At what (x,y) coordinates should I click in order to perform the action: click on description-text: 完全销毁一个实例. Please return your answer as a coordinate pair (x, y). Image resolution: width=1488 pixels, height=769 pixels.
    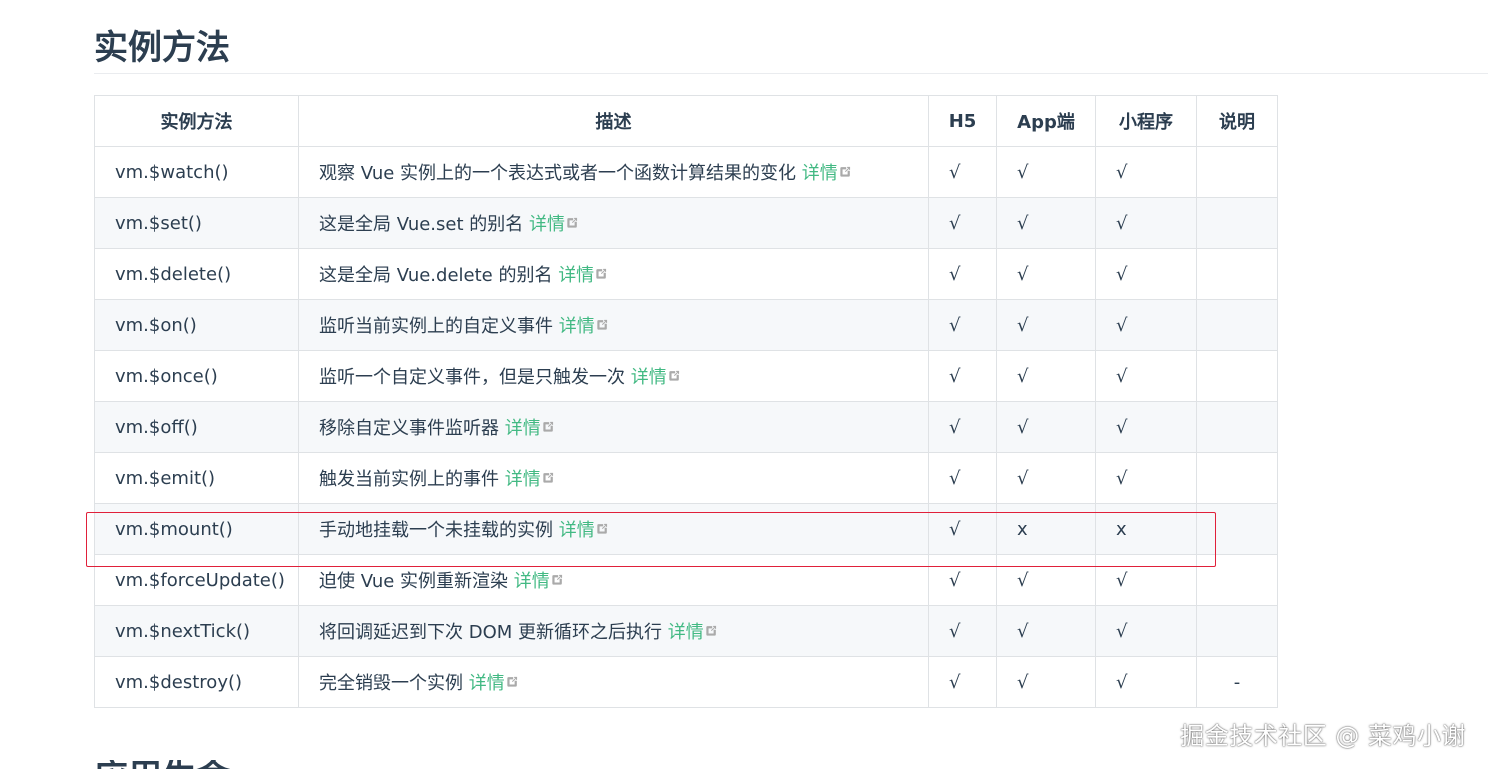
    Looking at the image, I should click on (391, 683).